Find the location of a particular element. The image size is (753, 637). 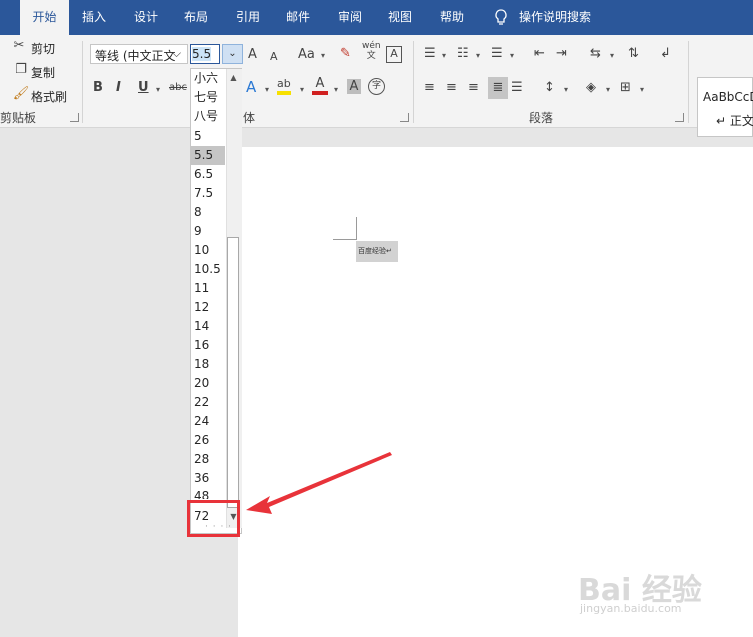

font-launcher-icon is located at coordinates (404, 117).